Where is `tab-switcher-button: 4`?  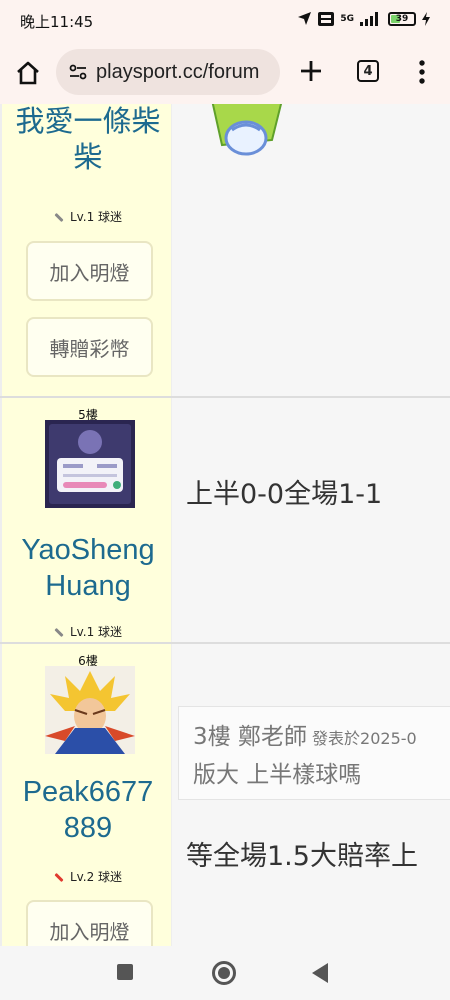 tab-switcher-button: 4 is located at coordinates (368, 71).